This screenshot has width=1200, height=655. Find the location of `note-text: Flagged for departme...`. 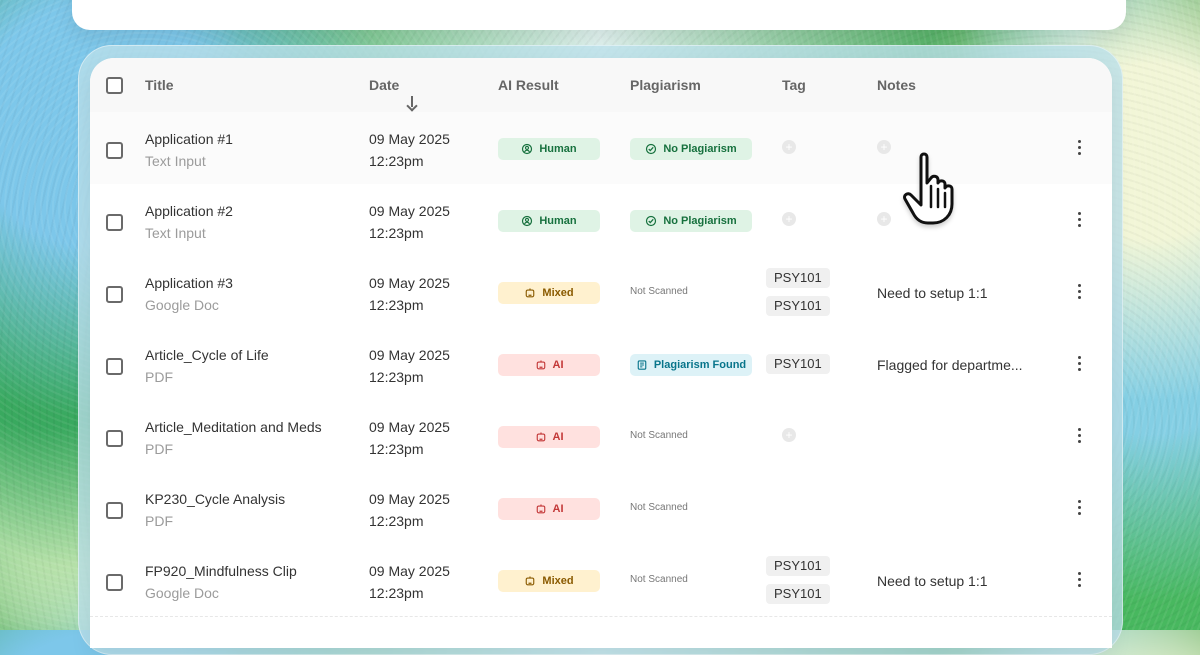

note-text: Flagged for departme... is located at coordinates (950, 365).